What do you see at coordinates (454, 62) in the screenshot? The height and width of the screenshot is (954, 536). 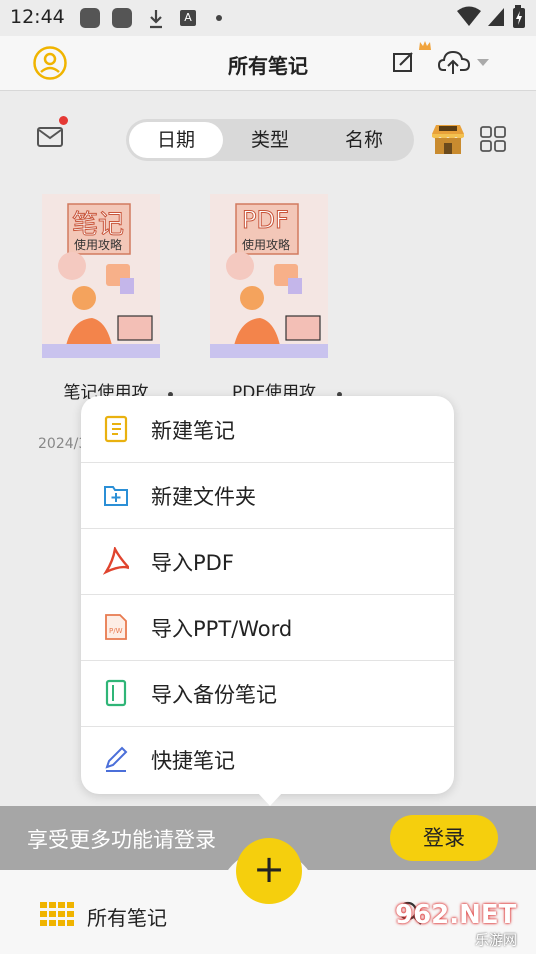 I see `cloud-upload-icon` at bounding box center [454, 62].